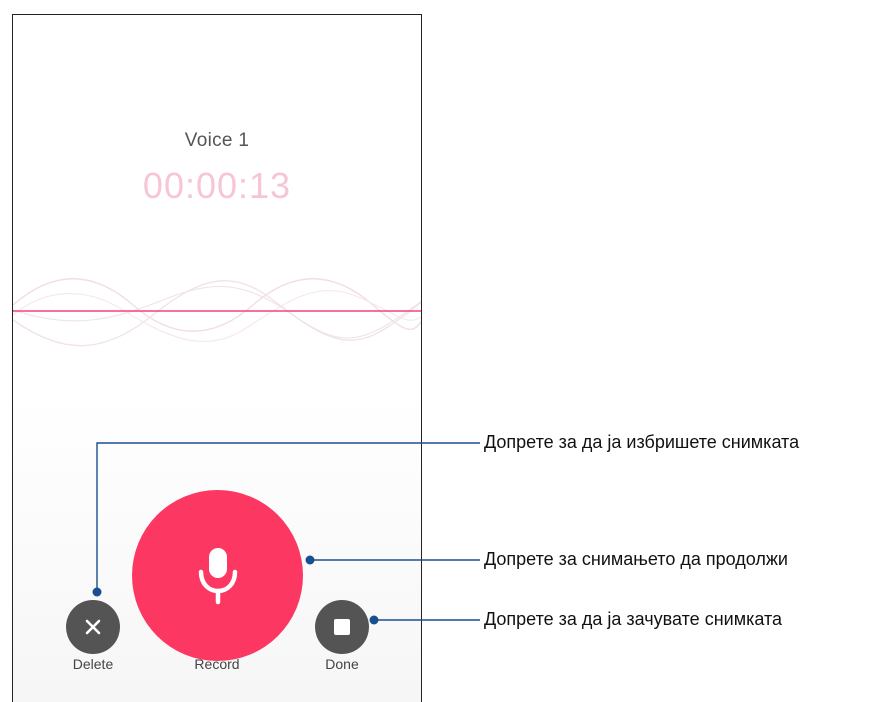 Image resolution: width=875 pixels, height=702 pixels. I want to click on callout-done: Допрете за да ја зачувате снимката, so click(633, 619).